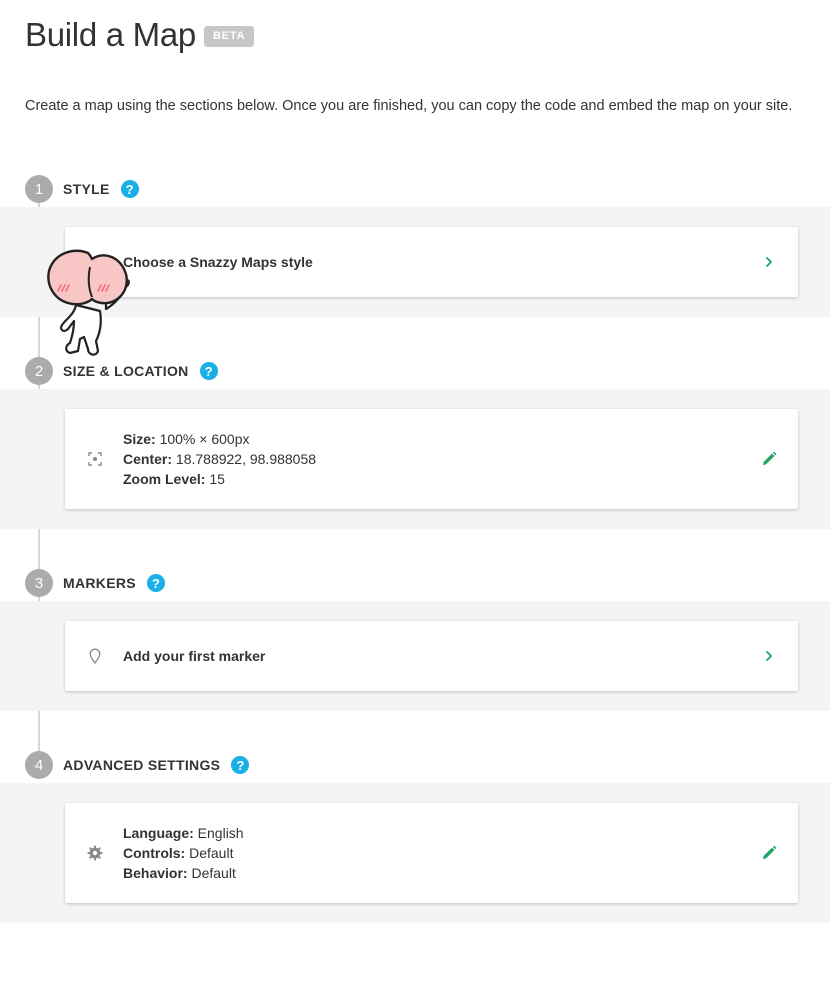 The width and height of the screenshot is (830, 982). What do you see at coordinates (39, 189) in the screenshot?
I see `step-1-number: 1` at bounding box center [39, 189].